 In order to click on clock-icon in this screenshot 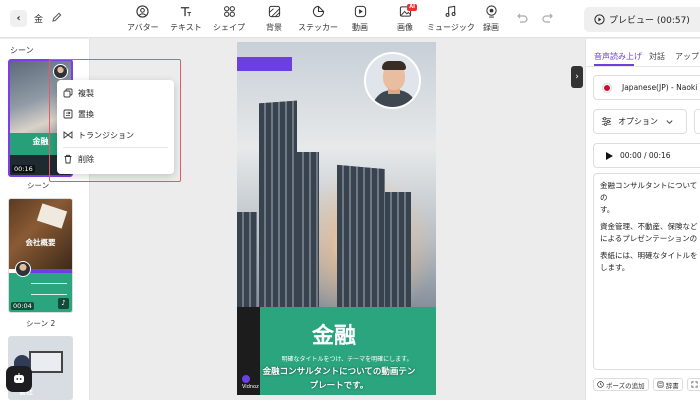, I will do `click(600, 384)`.